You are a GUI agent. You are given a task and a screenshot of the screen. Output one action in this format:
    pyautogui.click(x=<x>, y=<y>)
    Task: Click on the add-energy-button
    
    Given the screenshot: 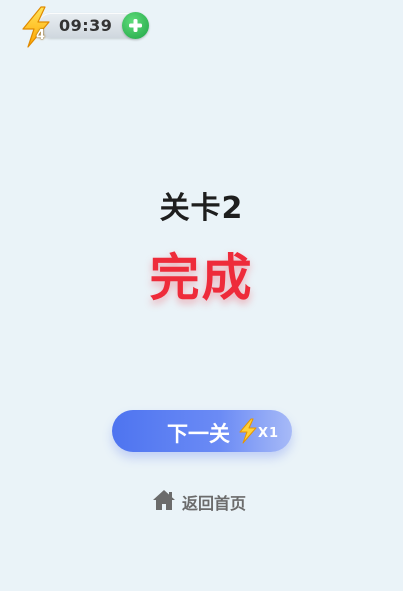 What is the action you would take?
    pyautogui.click(x=135, y=25)
    